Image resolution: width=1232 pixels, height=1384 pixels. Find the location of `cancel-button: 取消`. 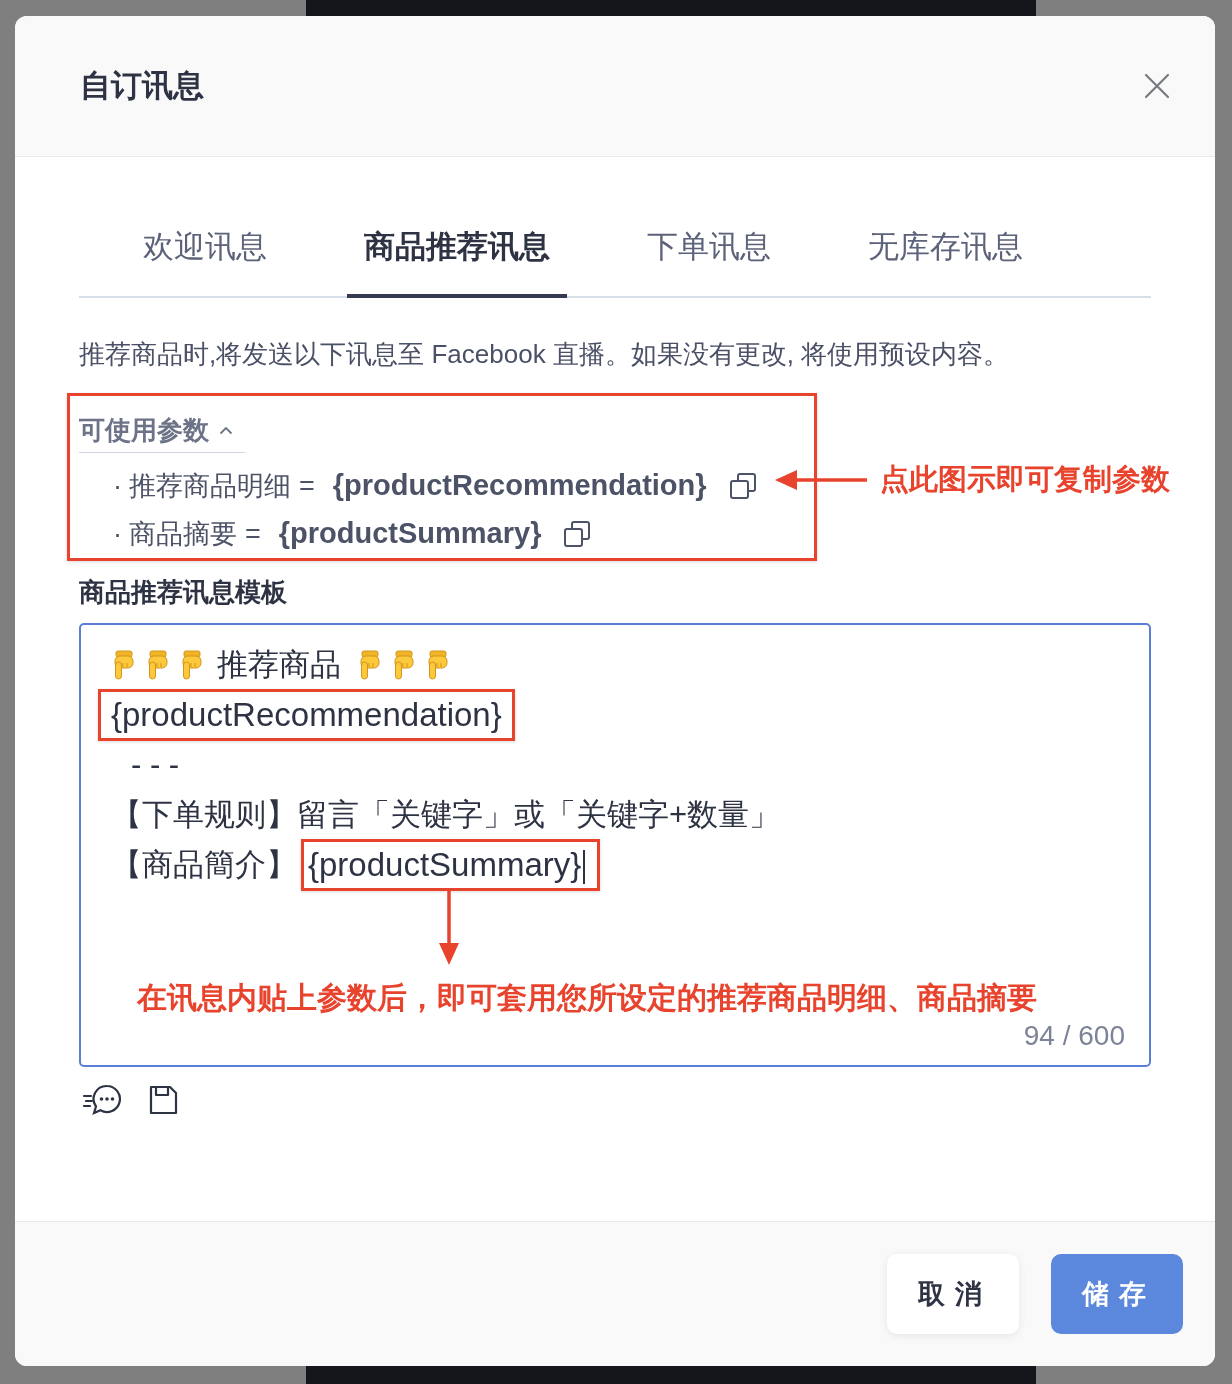

cancel-button: 取消 is located at coordinates (953, 1294).